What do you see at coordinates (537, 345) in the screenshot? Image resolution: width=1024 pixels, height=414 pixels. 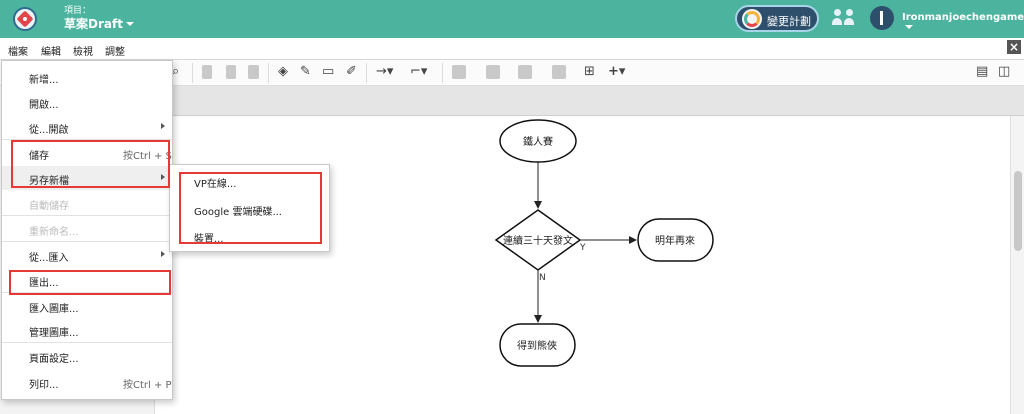 I see `flow-no-text: 得到熊俠` at bounding box center [537, 345].